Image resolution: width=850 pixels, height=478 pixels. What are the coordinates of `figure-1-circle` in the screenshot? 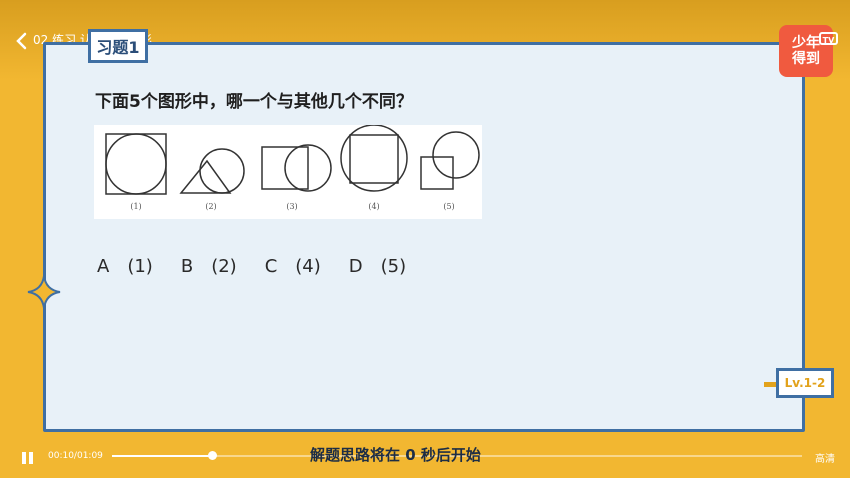 It's located at (136, 164).